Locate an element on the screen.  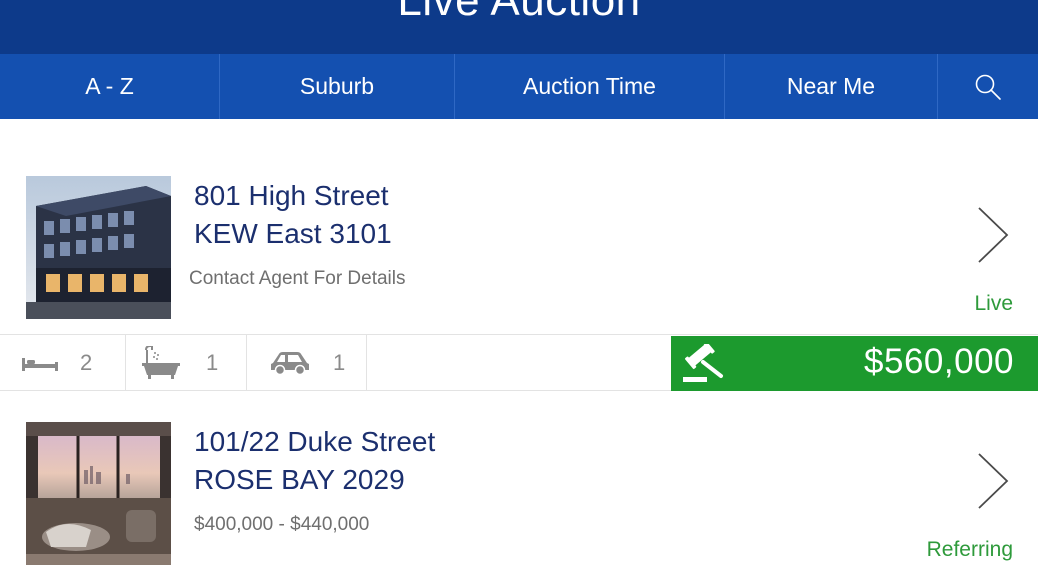
tab-a-z: A - Z is located at coordinates (110, 86).